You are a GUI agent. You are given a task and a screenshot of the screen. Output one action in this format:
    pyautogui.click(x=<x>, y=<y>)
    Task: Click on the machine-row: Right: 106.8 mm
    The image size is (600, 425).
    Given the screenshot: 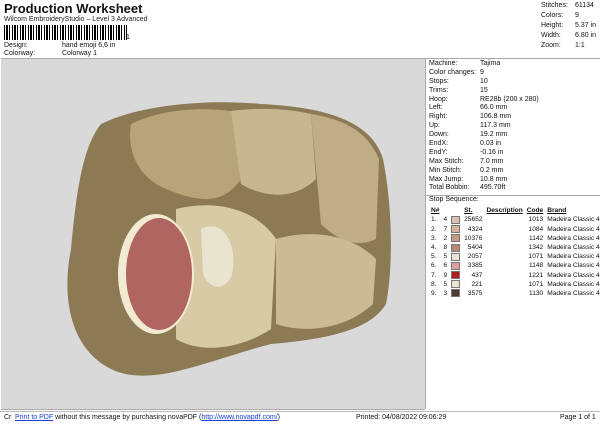 What is the action you would take?
    pyautogui.click(x=514, y=117)
    